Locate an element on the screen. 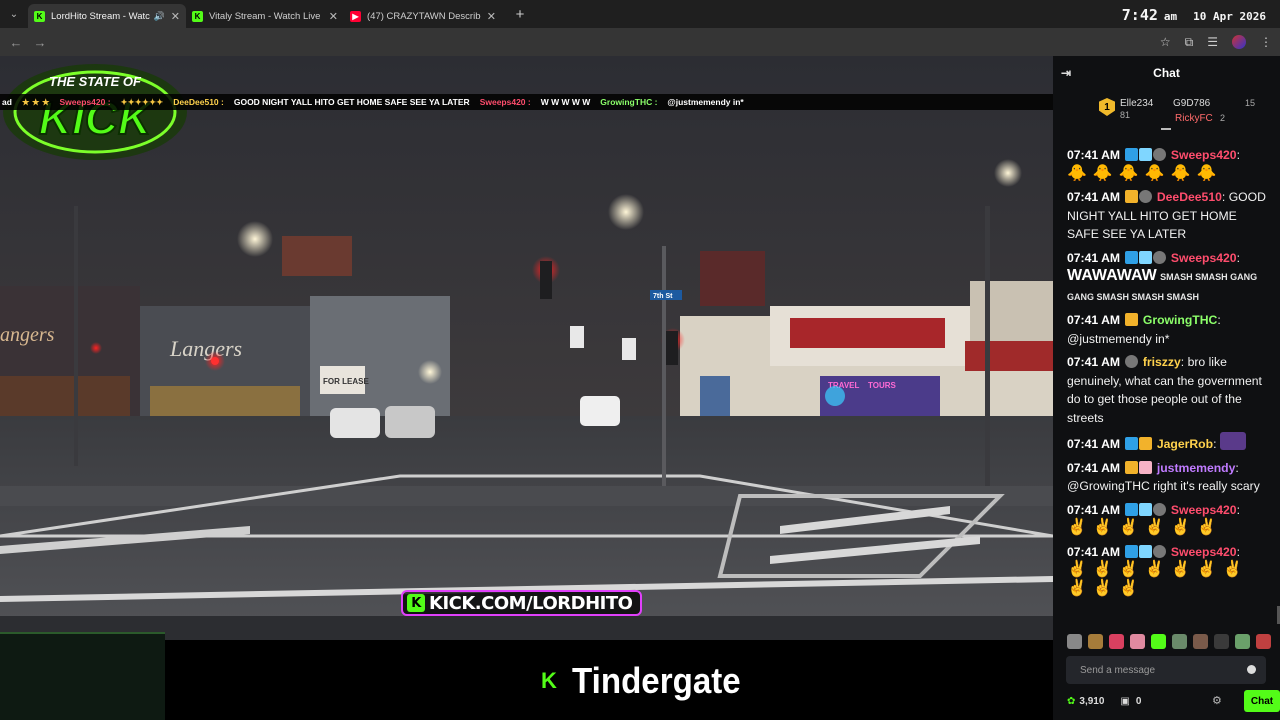  message-username: friszzy is located at coordinates (1162, 362).